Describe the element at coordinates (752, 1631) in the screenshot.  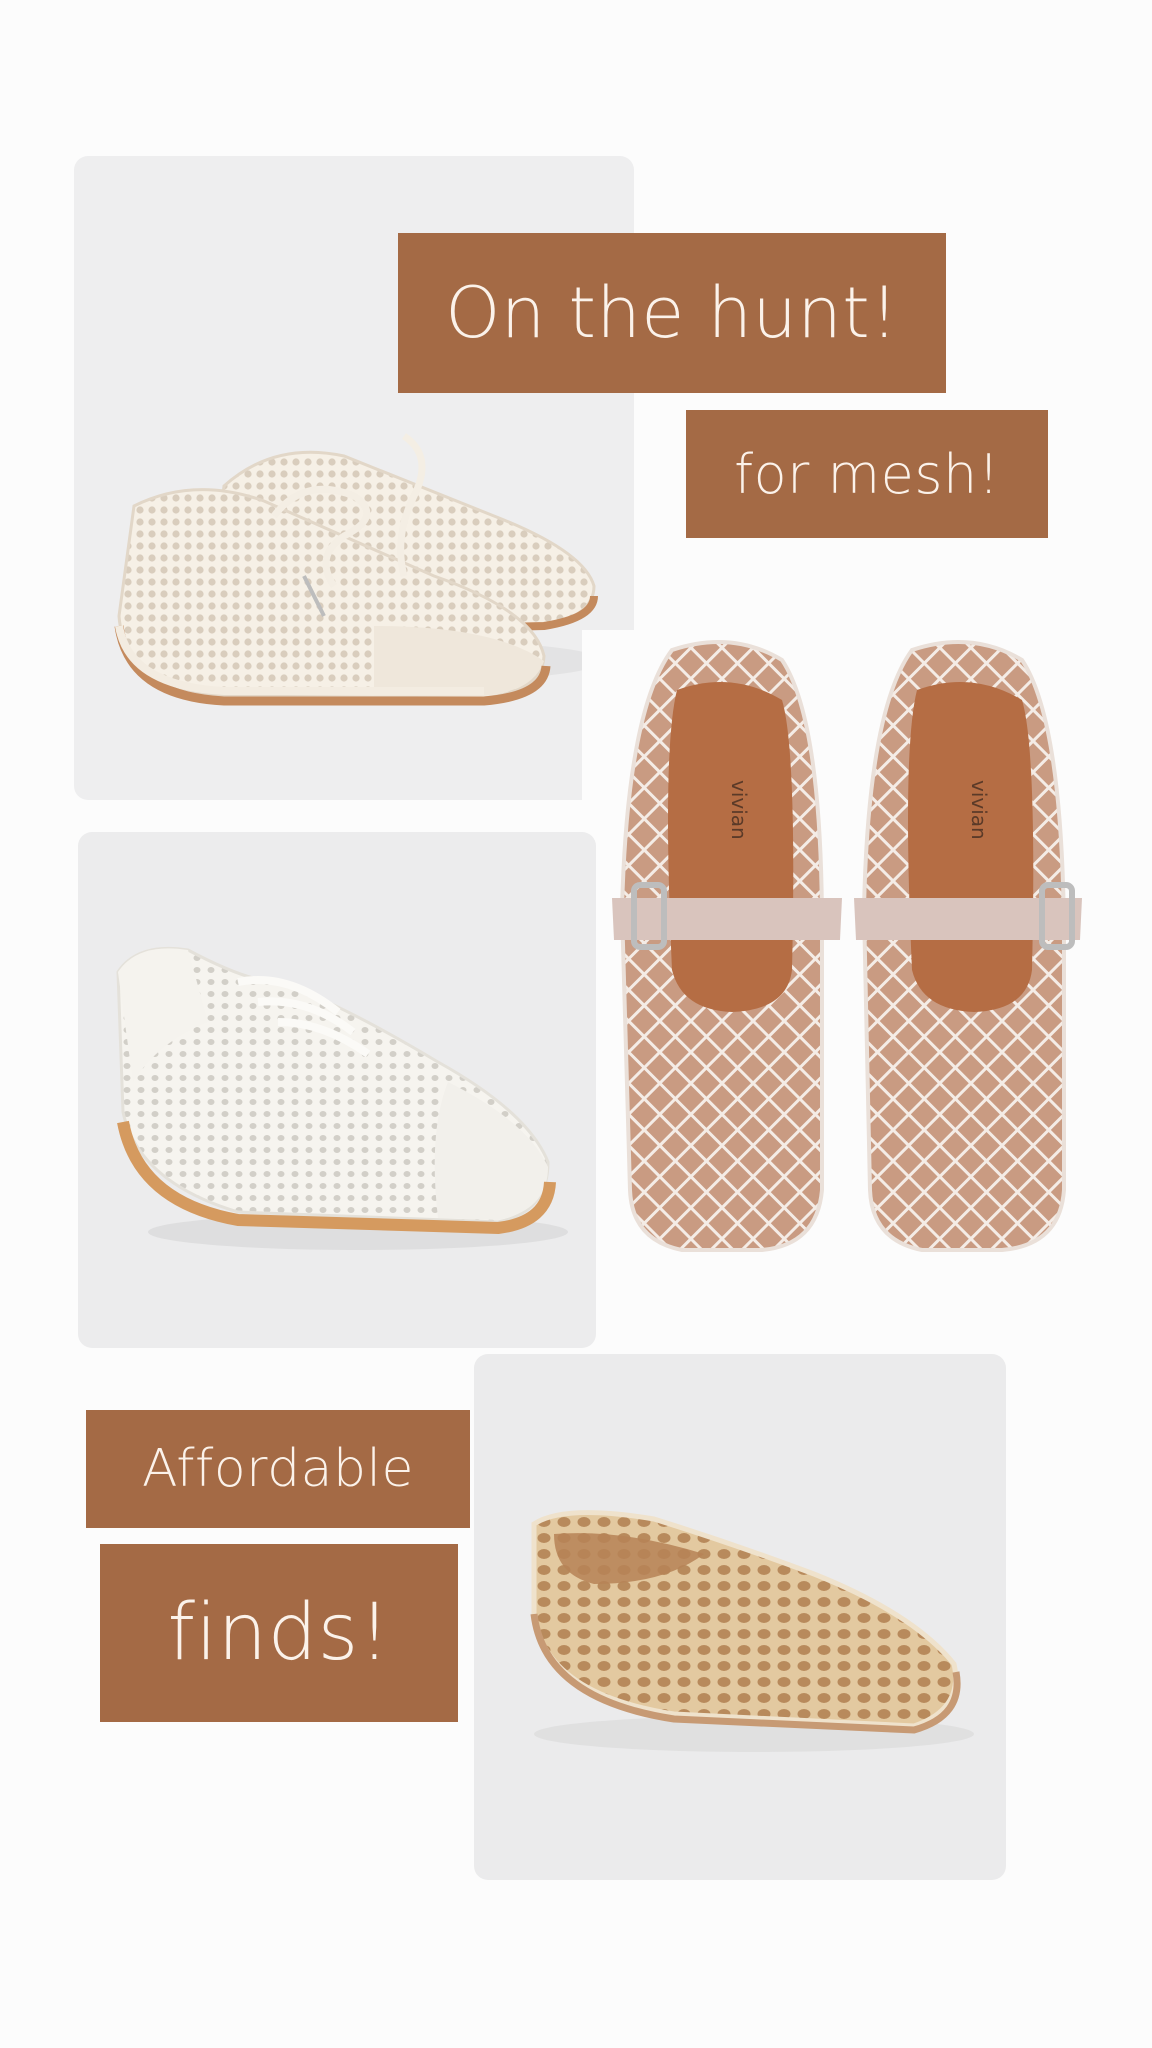
I see `crochet-mesh-ballet-flat-icon` at that location.